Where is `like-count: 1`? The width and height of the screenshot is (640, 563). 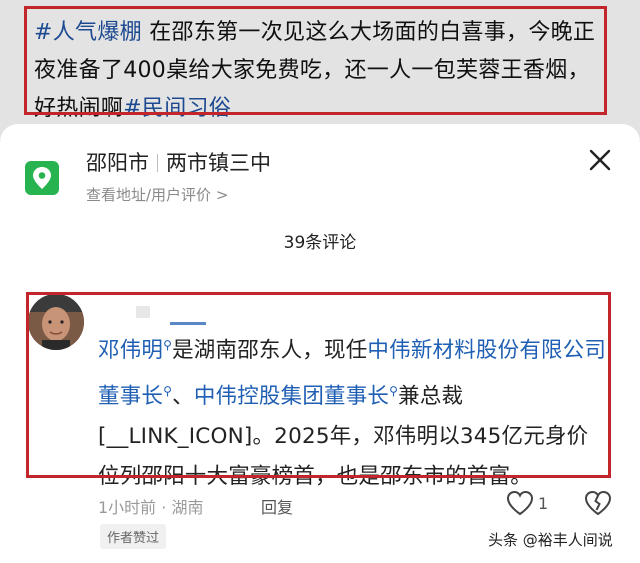 like-count: 1 is located at coordinates (543, 503).